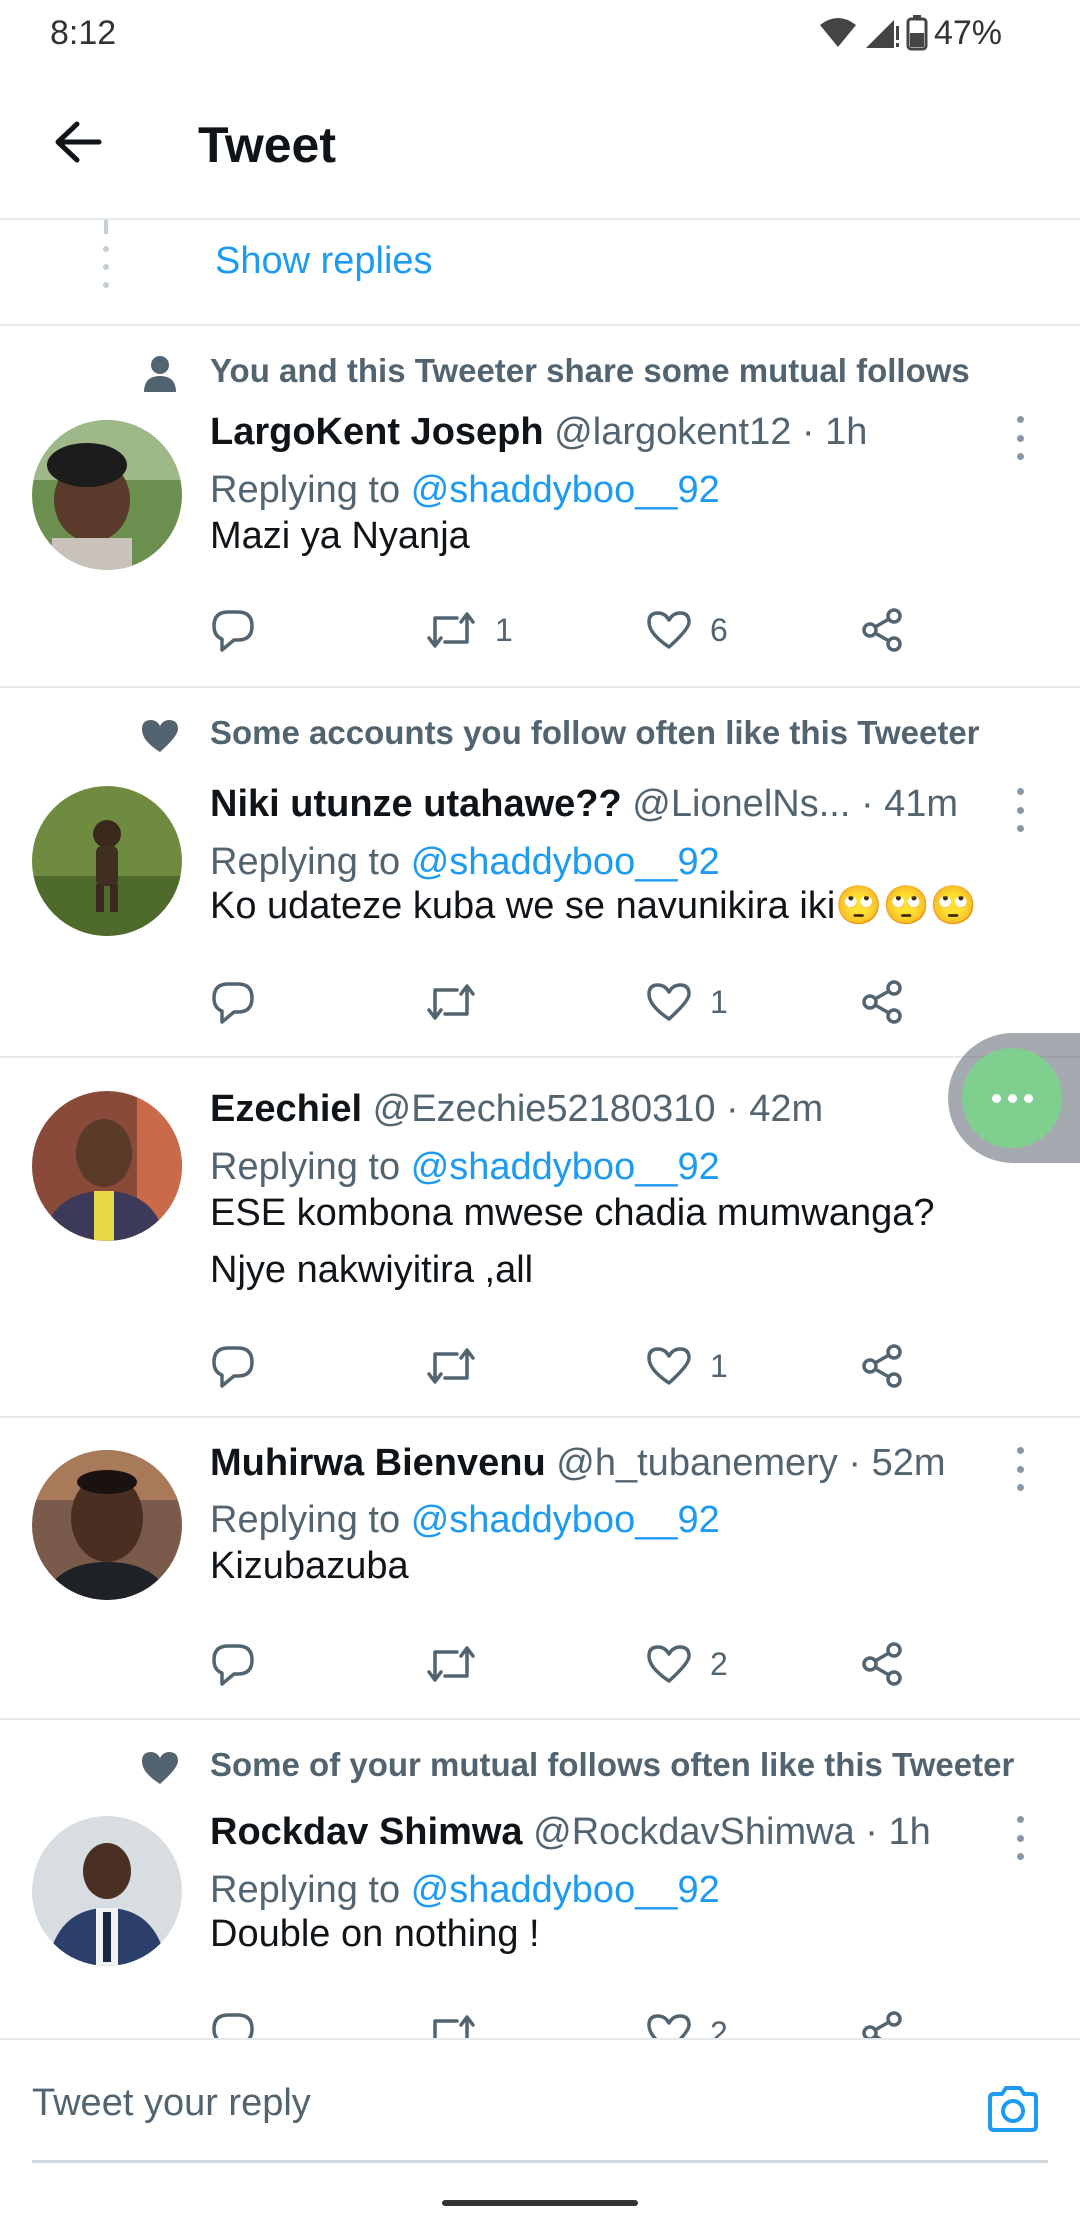  What do you see at coordinates (366, 1832) in the screenshot?
I see `display-name: Rockdav Shimwa` at bounding box center [366, 1832].